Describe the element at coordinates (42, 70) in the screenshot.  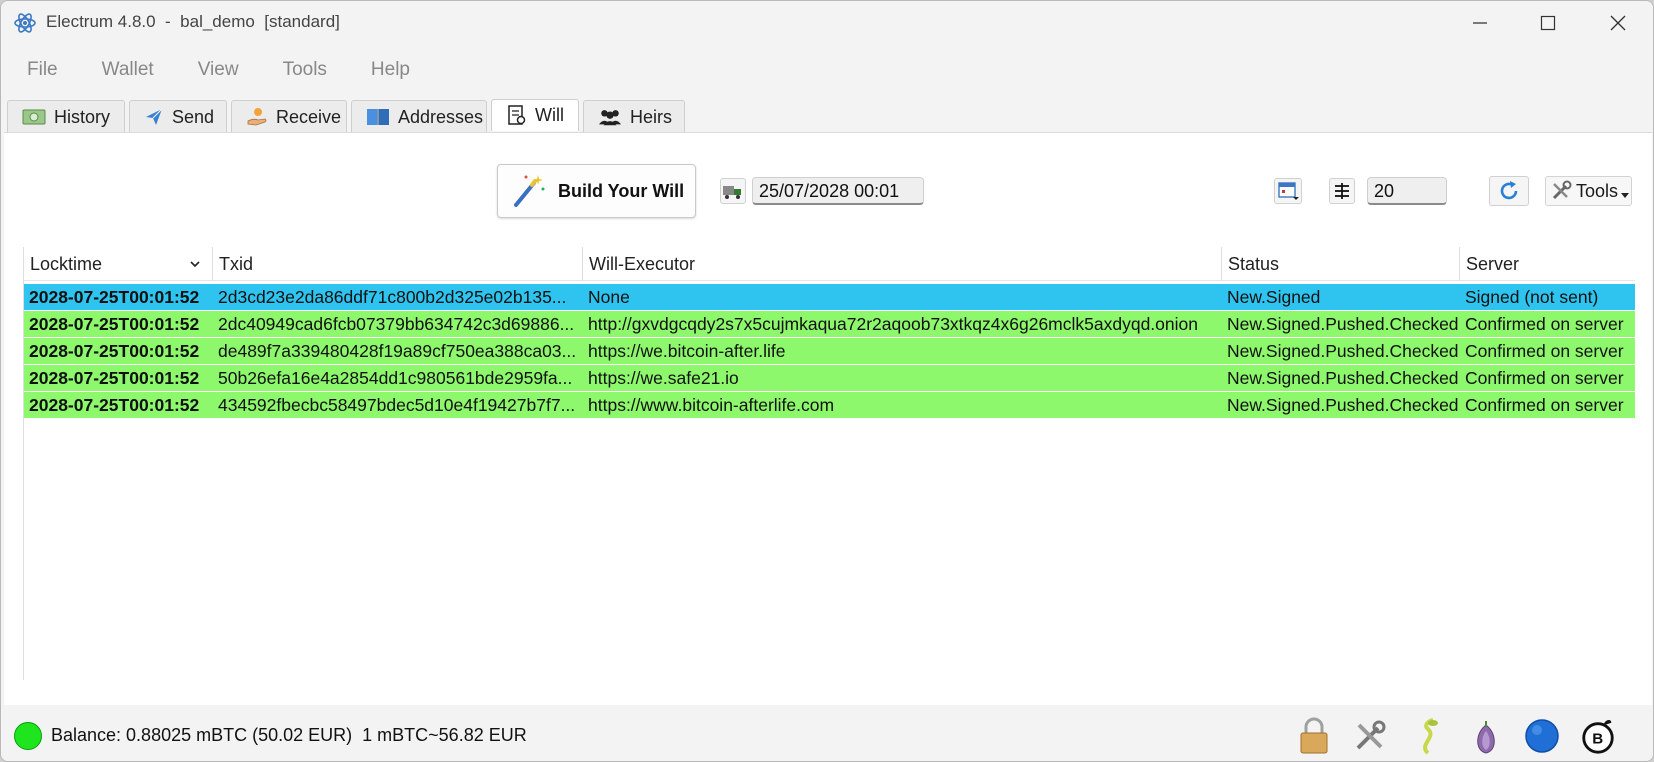
I see `menu-file: File` at that location.